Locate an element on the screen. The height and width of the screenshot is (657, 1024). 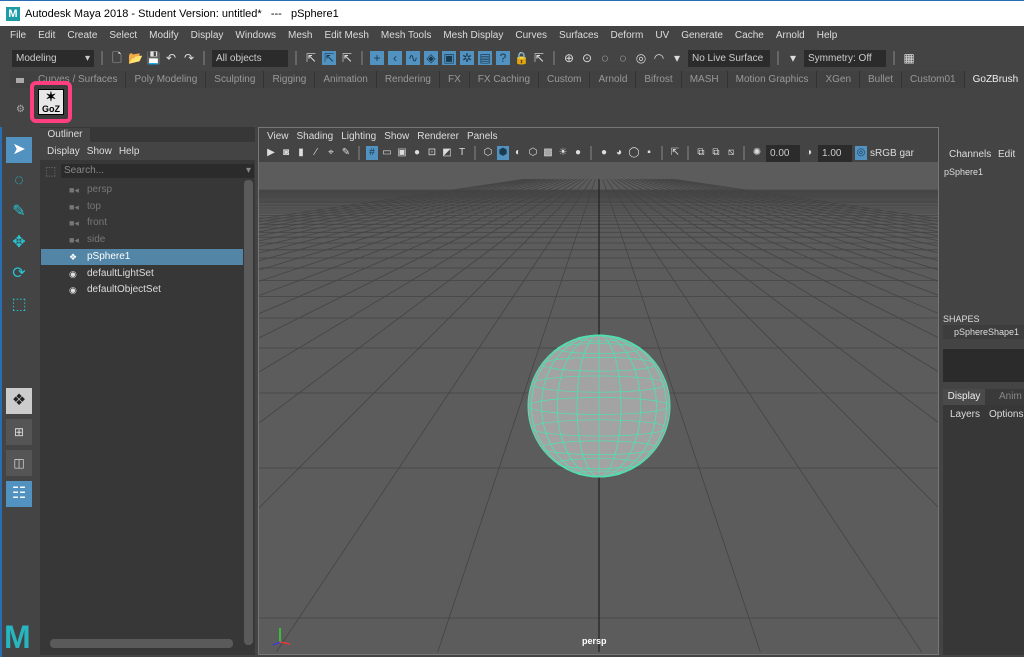
snap-point-icon: ◌ is located at coordinates (605, 58).